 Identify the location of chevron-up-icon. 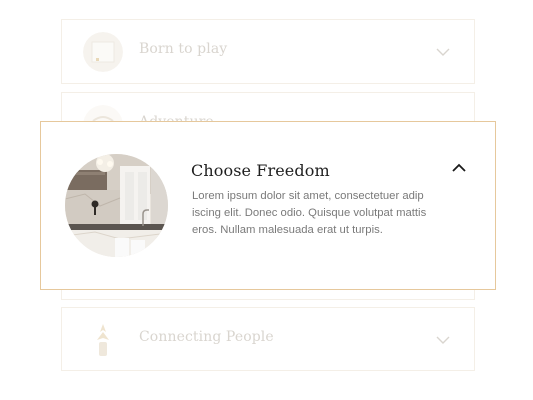
(459, 168).